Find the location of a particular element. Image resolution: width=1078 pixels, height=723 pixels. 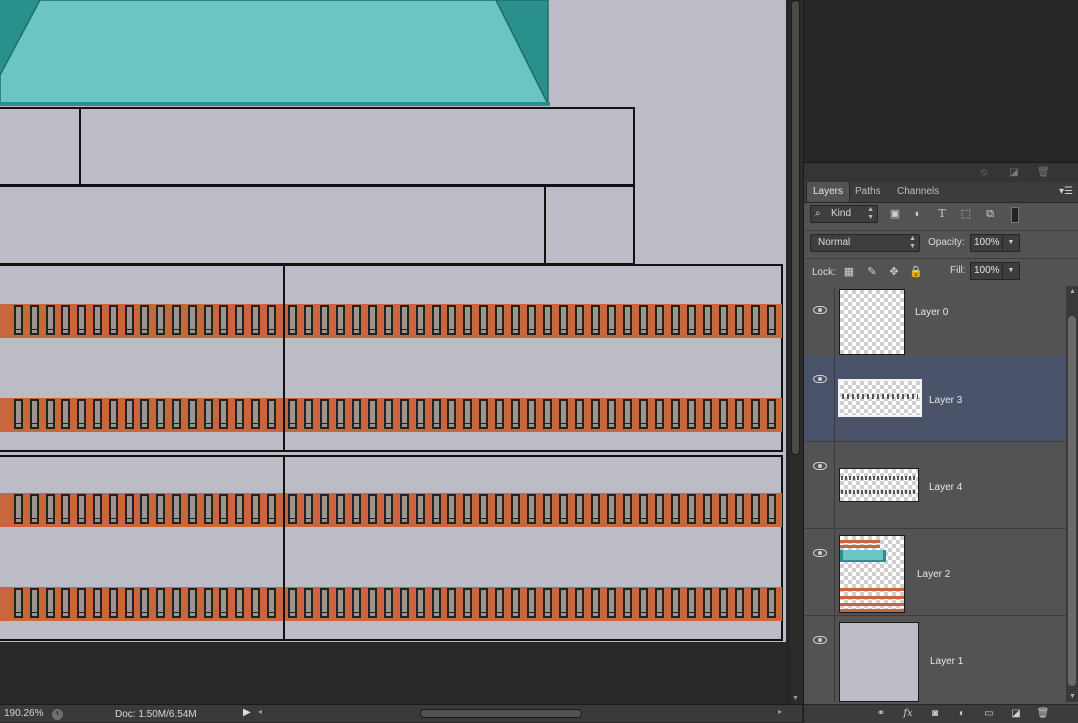

layer-list: Layer 0 Layer 3 Layer 4 Layer 2 Layer 1 is located at coordinates (935, 494).